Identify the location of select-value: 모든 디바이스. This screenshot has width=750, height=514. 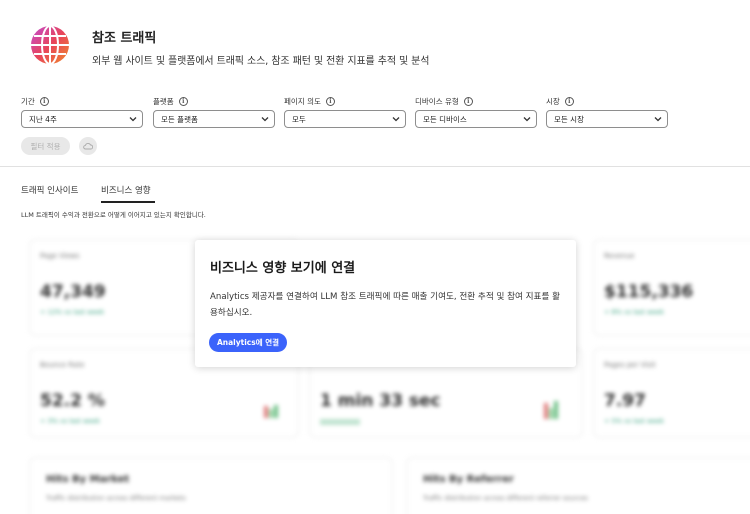
(445, 119).